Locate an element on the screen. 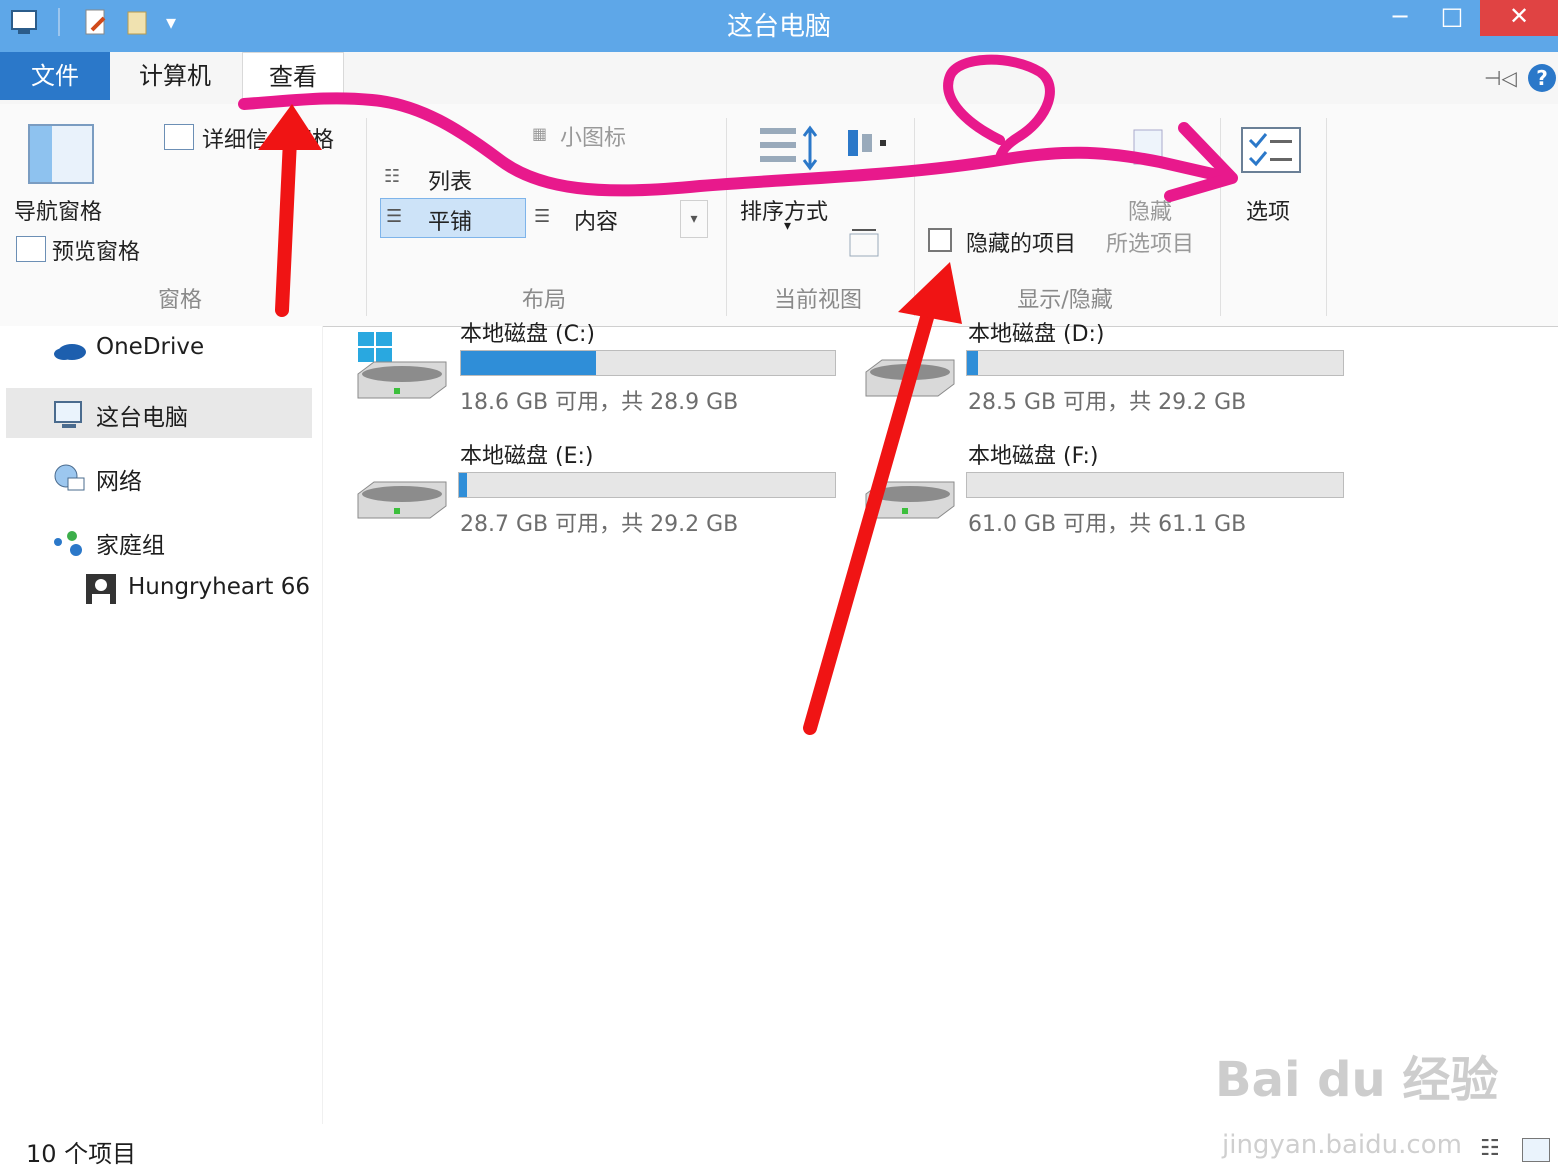 The height and width of the screenshot is (1174, 1558). baidu-watermark-url: jingyan.baidu.com is located at coordinates (1342, 1145).